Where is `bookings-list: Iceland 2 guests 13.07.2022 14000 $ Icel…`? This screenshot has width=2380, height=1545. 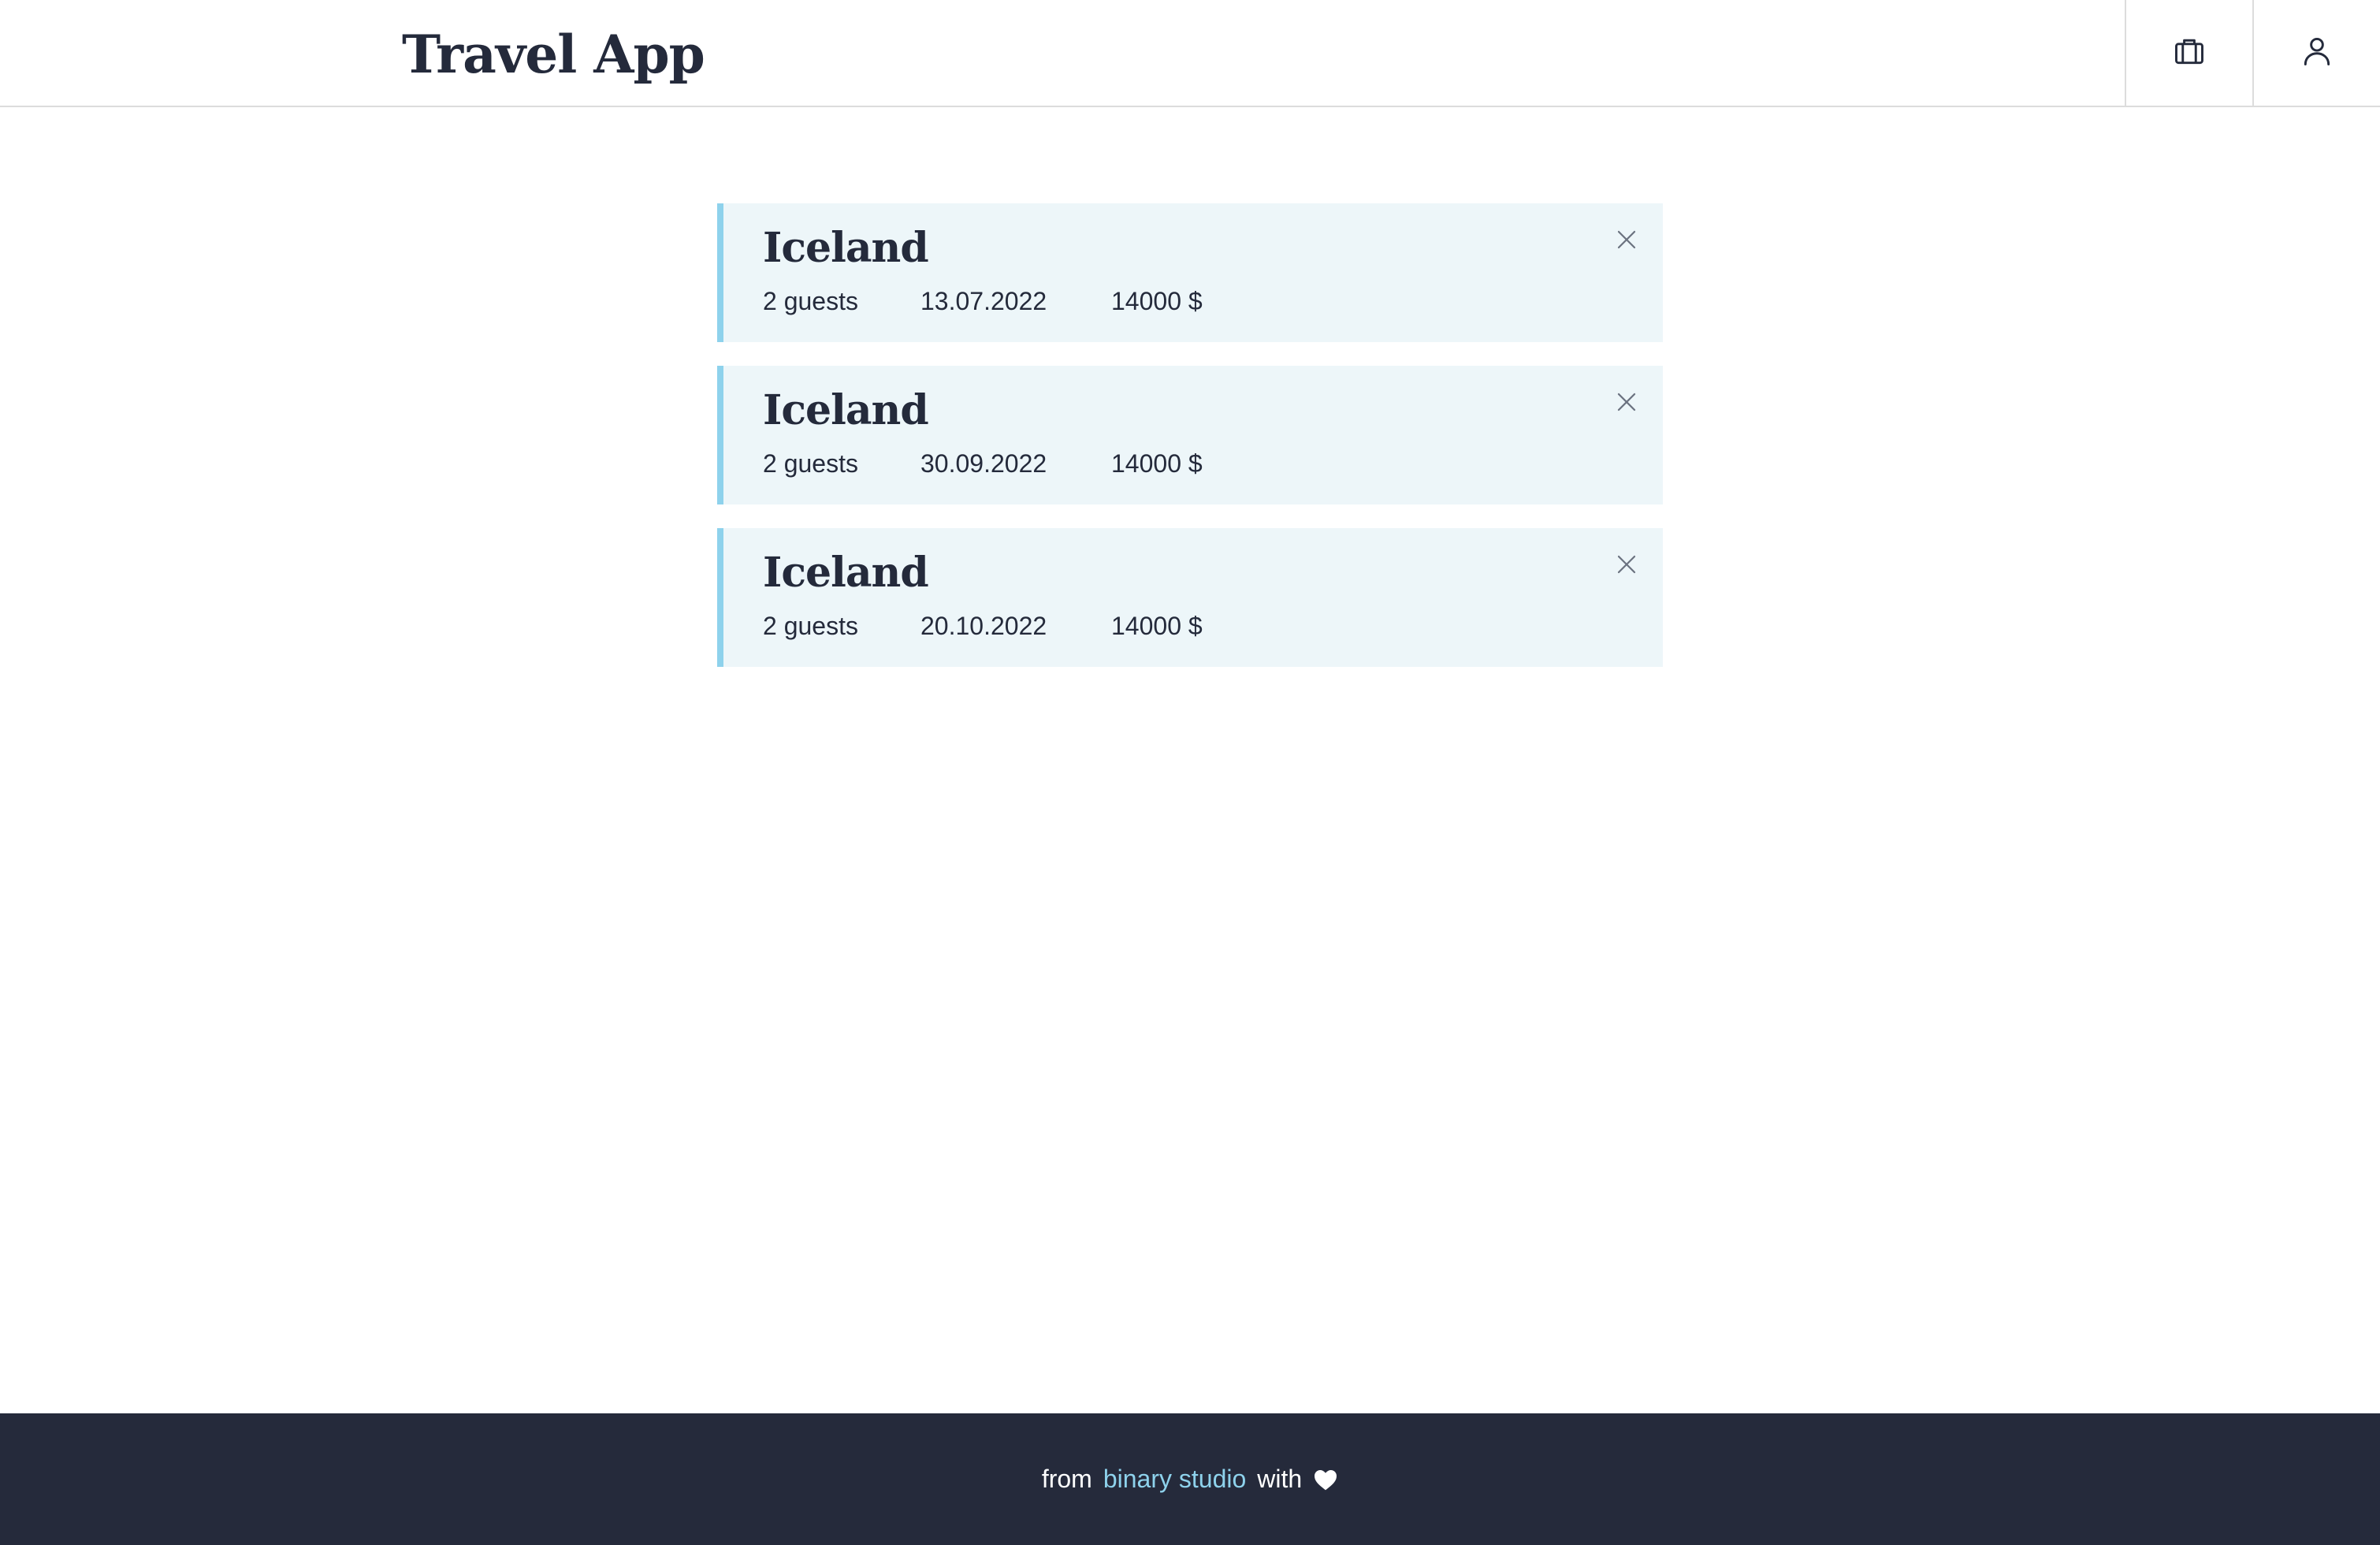
bookings-list: Iceland 2 guests 13.07.2022 14000 $ Icel… is located at coordinates (1190, 447).